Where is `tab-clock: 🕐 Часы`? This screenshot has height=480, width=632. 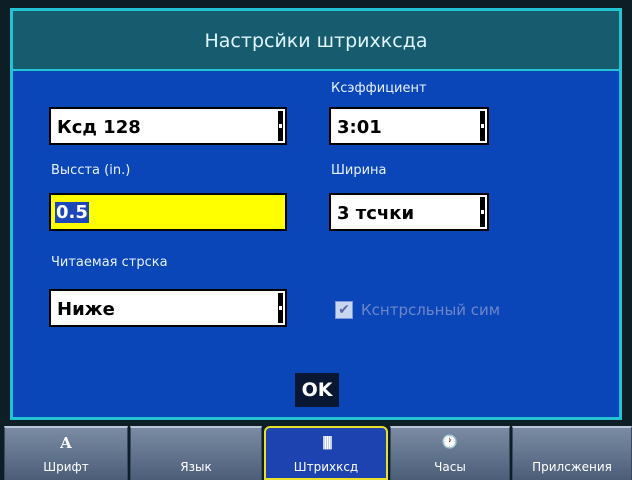
tab-clock: 🕐 Часы is located at coordinates (450, 453).